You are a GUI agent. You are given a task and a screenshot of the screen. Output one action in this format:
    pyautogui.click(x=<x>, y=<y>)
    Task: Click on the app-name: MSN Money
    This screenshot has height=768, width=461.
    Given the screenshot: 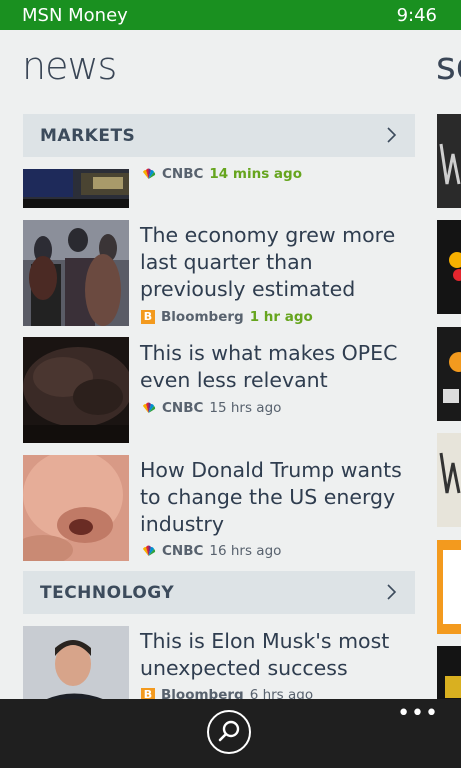 What is the action you would take?
    pyautogui.click(x=75, y=15)
    